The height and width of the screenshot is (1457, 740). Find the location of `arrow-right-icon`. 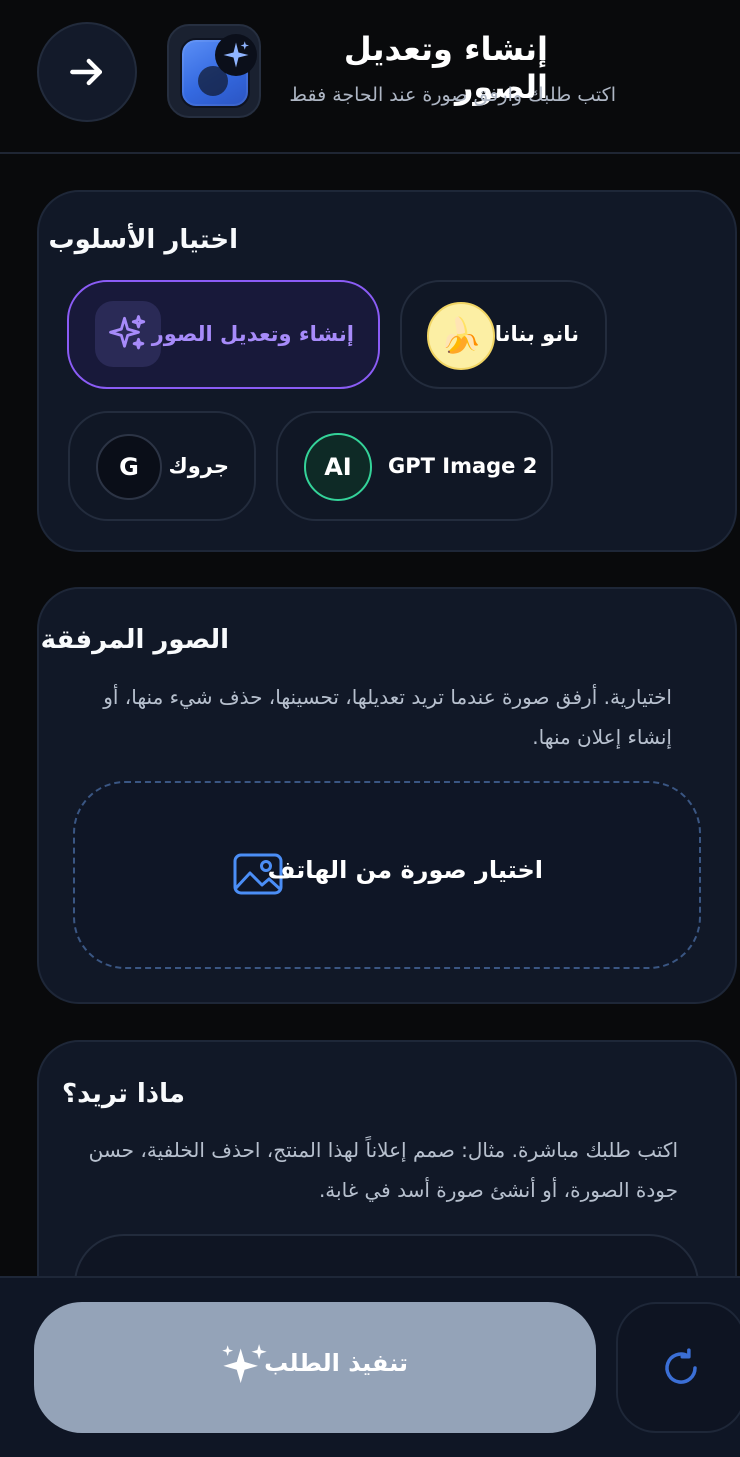

arrow-right-icon is located at coordinates (86, 72).